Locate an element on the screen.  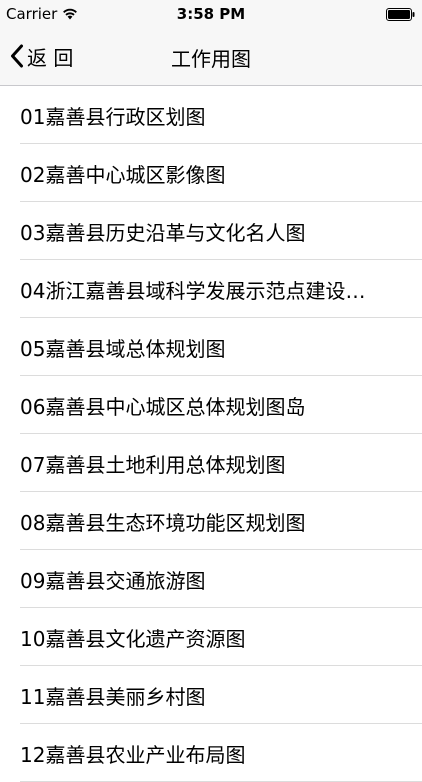
list-item-label: 12嘉善县农业产业布局图 is located at coordinates (133, 754).